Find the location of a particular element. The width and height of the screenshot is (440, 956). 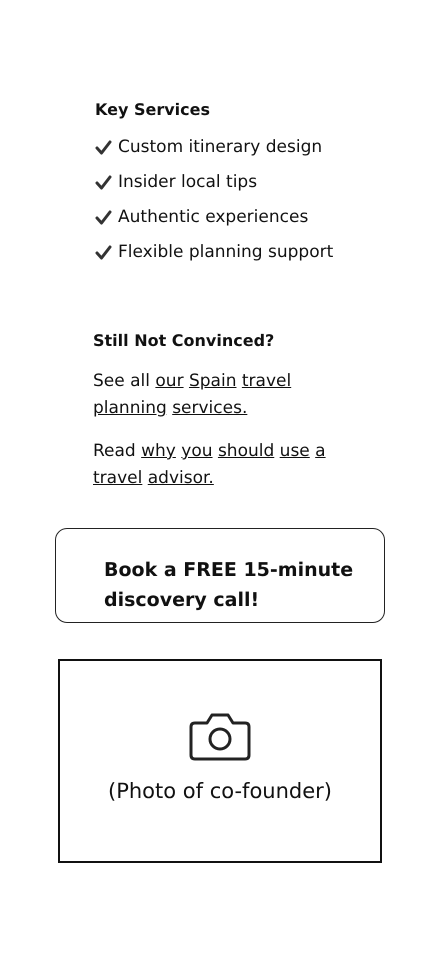

link: should is located at coordinates (246, 451).